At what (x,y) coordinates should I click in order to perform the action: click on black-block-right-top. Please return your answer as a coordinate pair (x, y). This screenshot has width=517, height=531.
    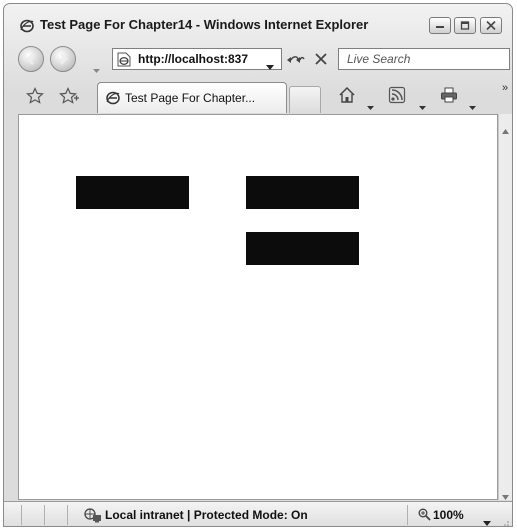
    Looking at the image, I should click on (302, 192).